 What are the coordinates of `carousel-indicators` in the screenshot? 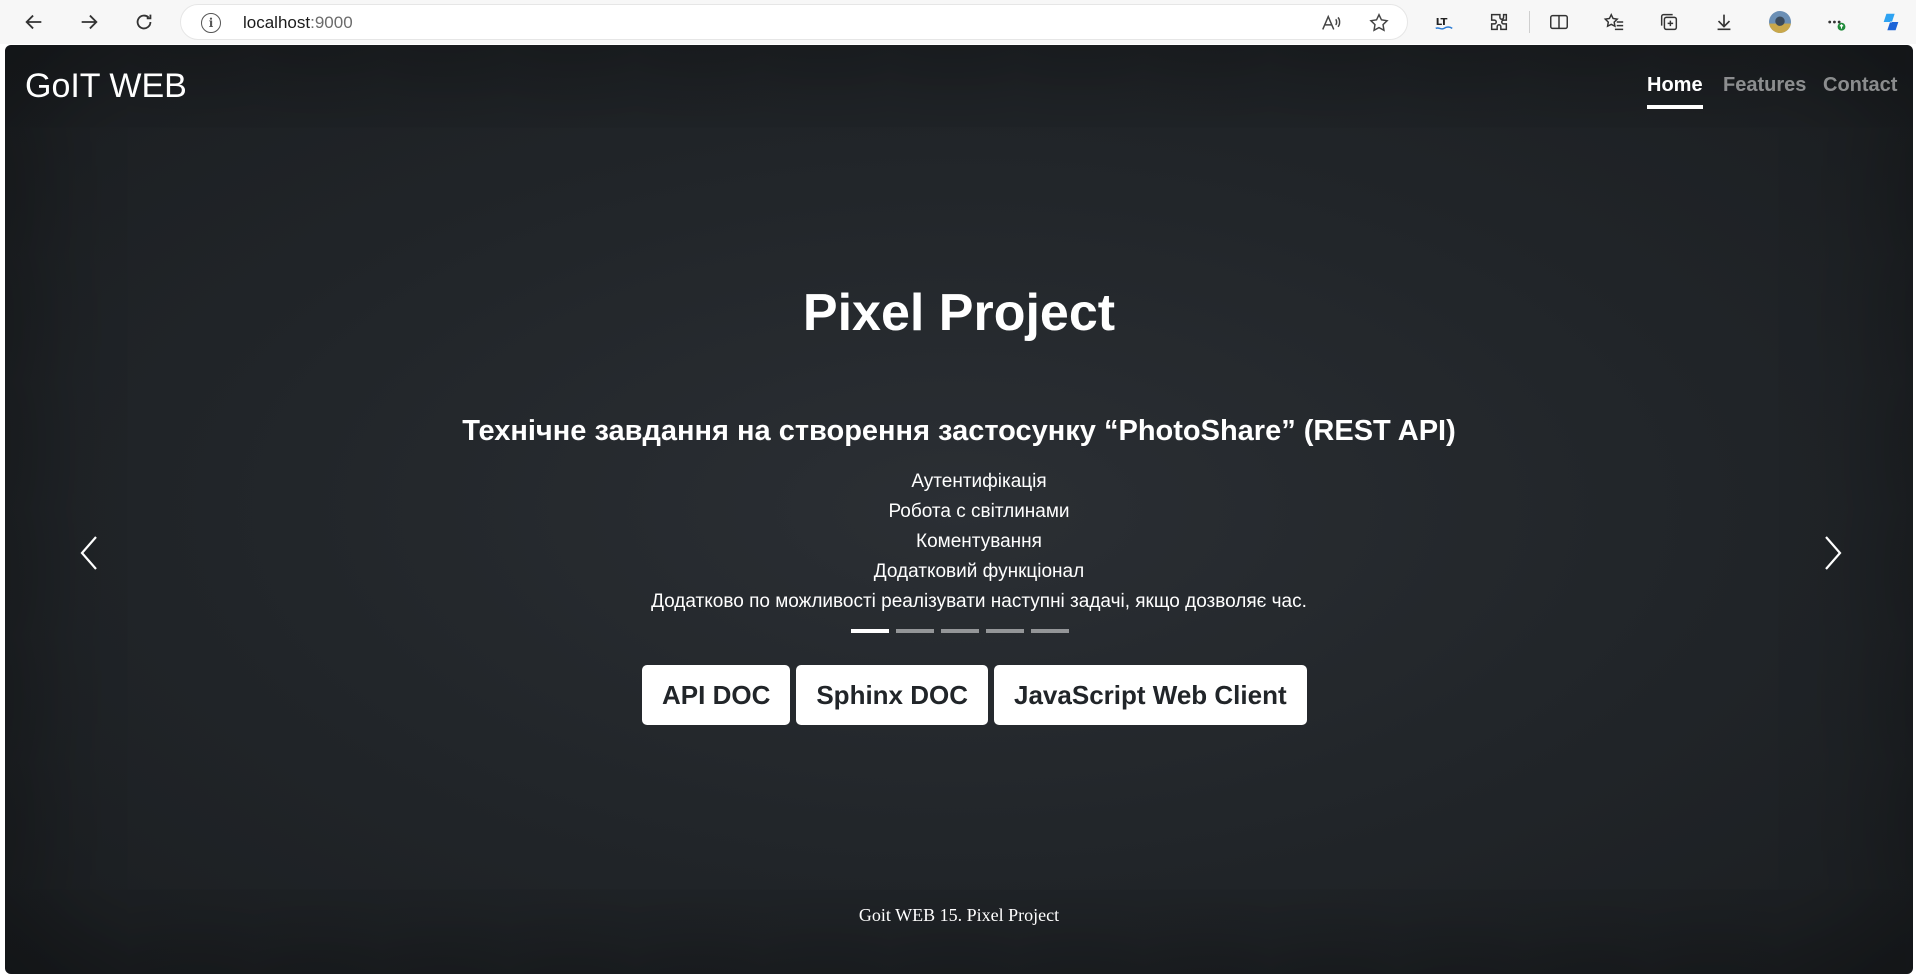 It's located at (960, 631).